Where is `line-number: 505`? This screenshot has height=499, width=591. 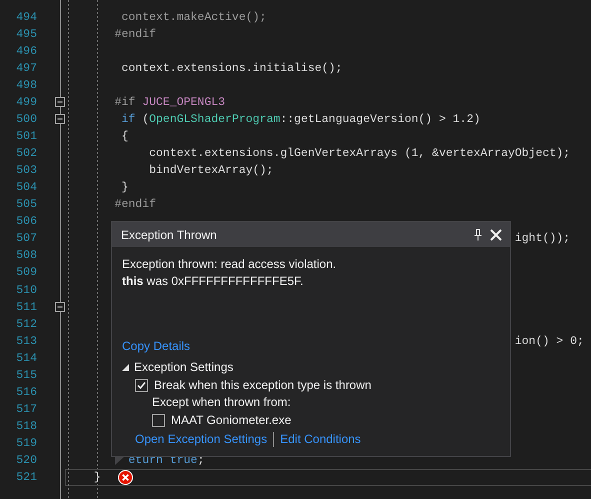
line-number: 505 is located at coordinates (26, 205).